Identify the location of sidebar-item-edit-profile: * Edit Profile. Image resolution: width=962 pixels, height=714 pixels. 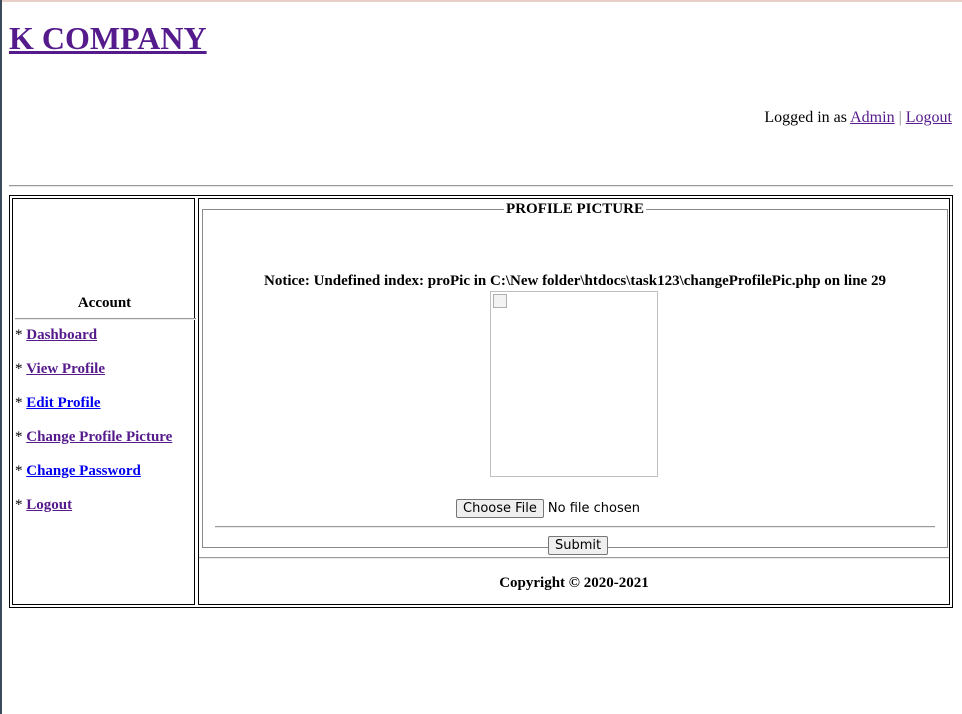
(58, 403).